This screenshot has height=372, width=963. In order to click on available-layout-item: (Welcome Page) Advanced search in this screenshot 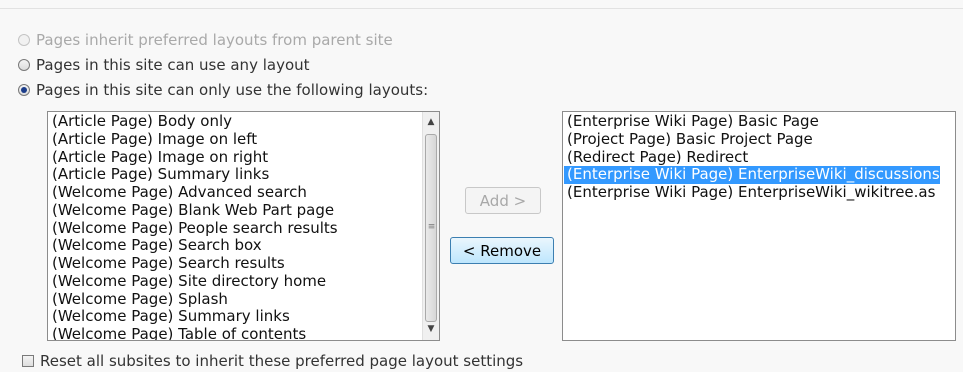, I will do `click(193, 192)`.